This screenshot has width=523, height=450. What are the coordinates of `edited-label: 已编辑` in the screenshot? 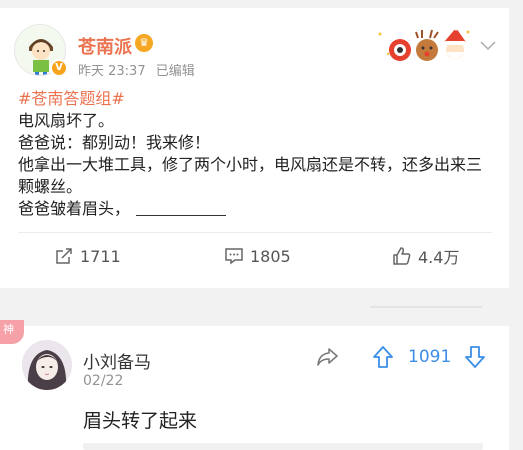 It's located at (175, 71).